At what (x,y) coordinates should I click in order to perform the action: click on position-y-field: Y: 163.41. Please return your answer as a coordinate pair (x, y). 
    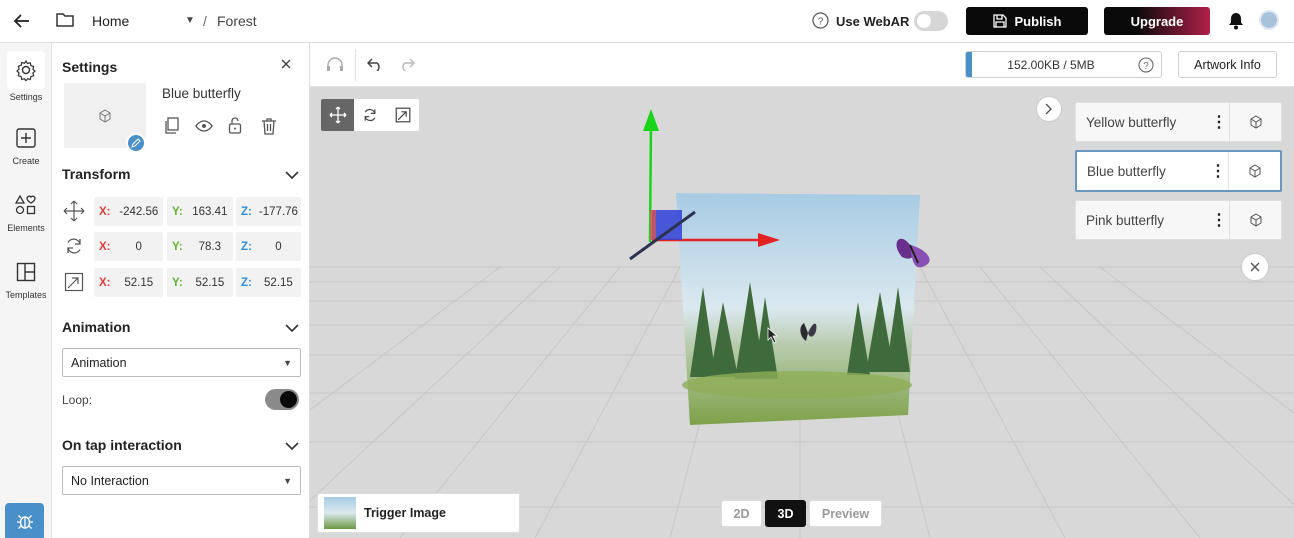
    Looking at the image, I should click on (200, 211).